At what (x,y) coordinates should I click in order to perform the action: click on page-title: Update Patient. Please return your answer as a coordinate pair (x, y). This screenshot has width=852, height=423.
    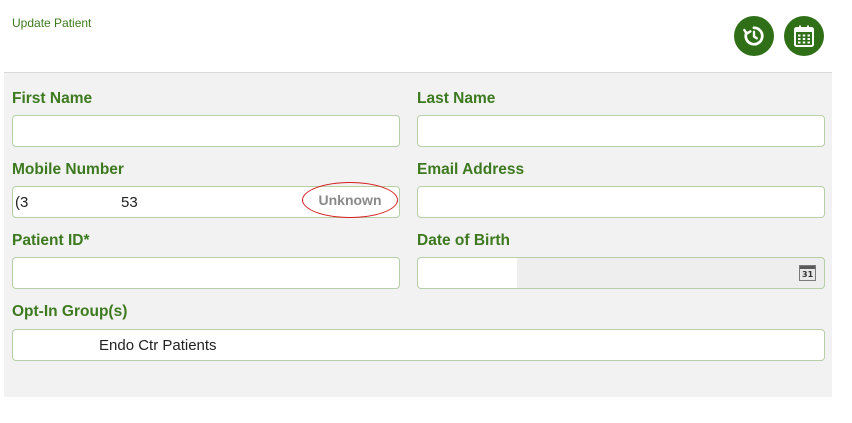
    Looking at the image, I should click on (52, 23).